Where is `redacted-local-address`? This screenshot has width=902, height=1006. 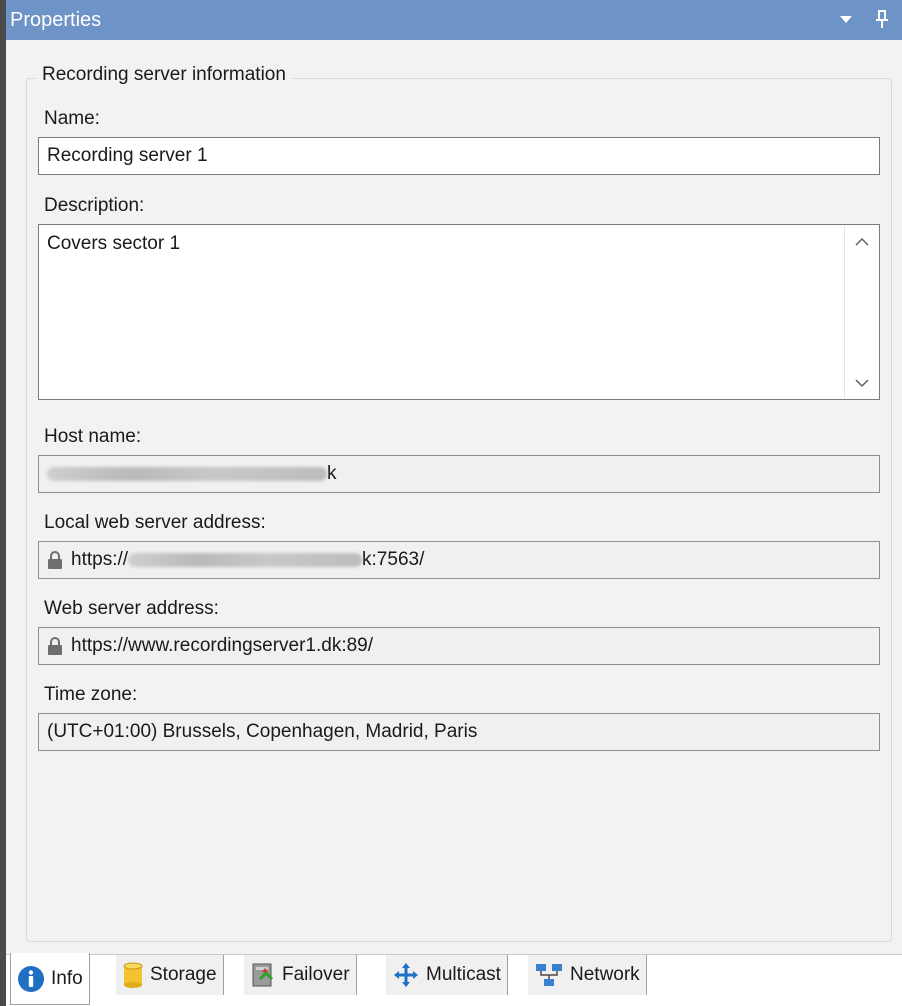
redacted-local-address is located at coordinates (245, 560).